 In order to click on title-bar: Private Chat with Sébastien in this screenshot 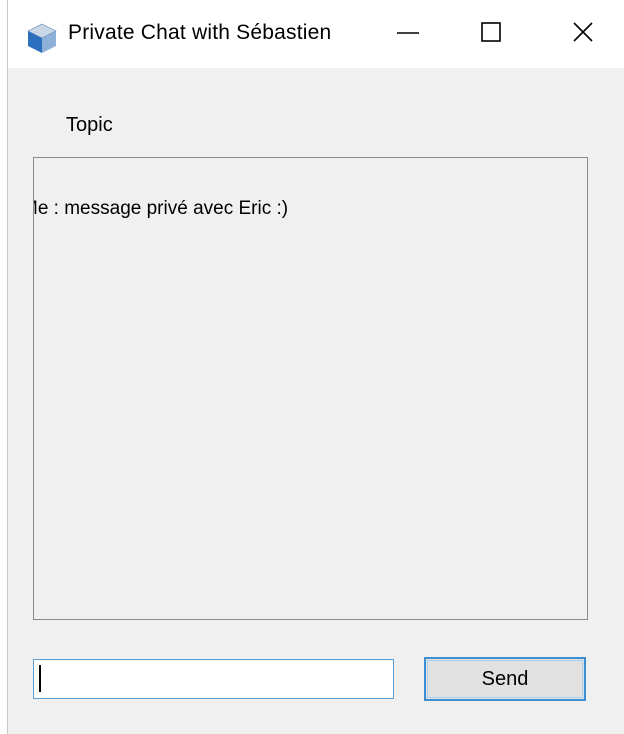, I will do `click(316, 34)`.